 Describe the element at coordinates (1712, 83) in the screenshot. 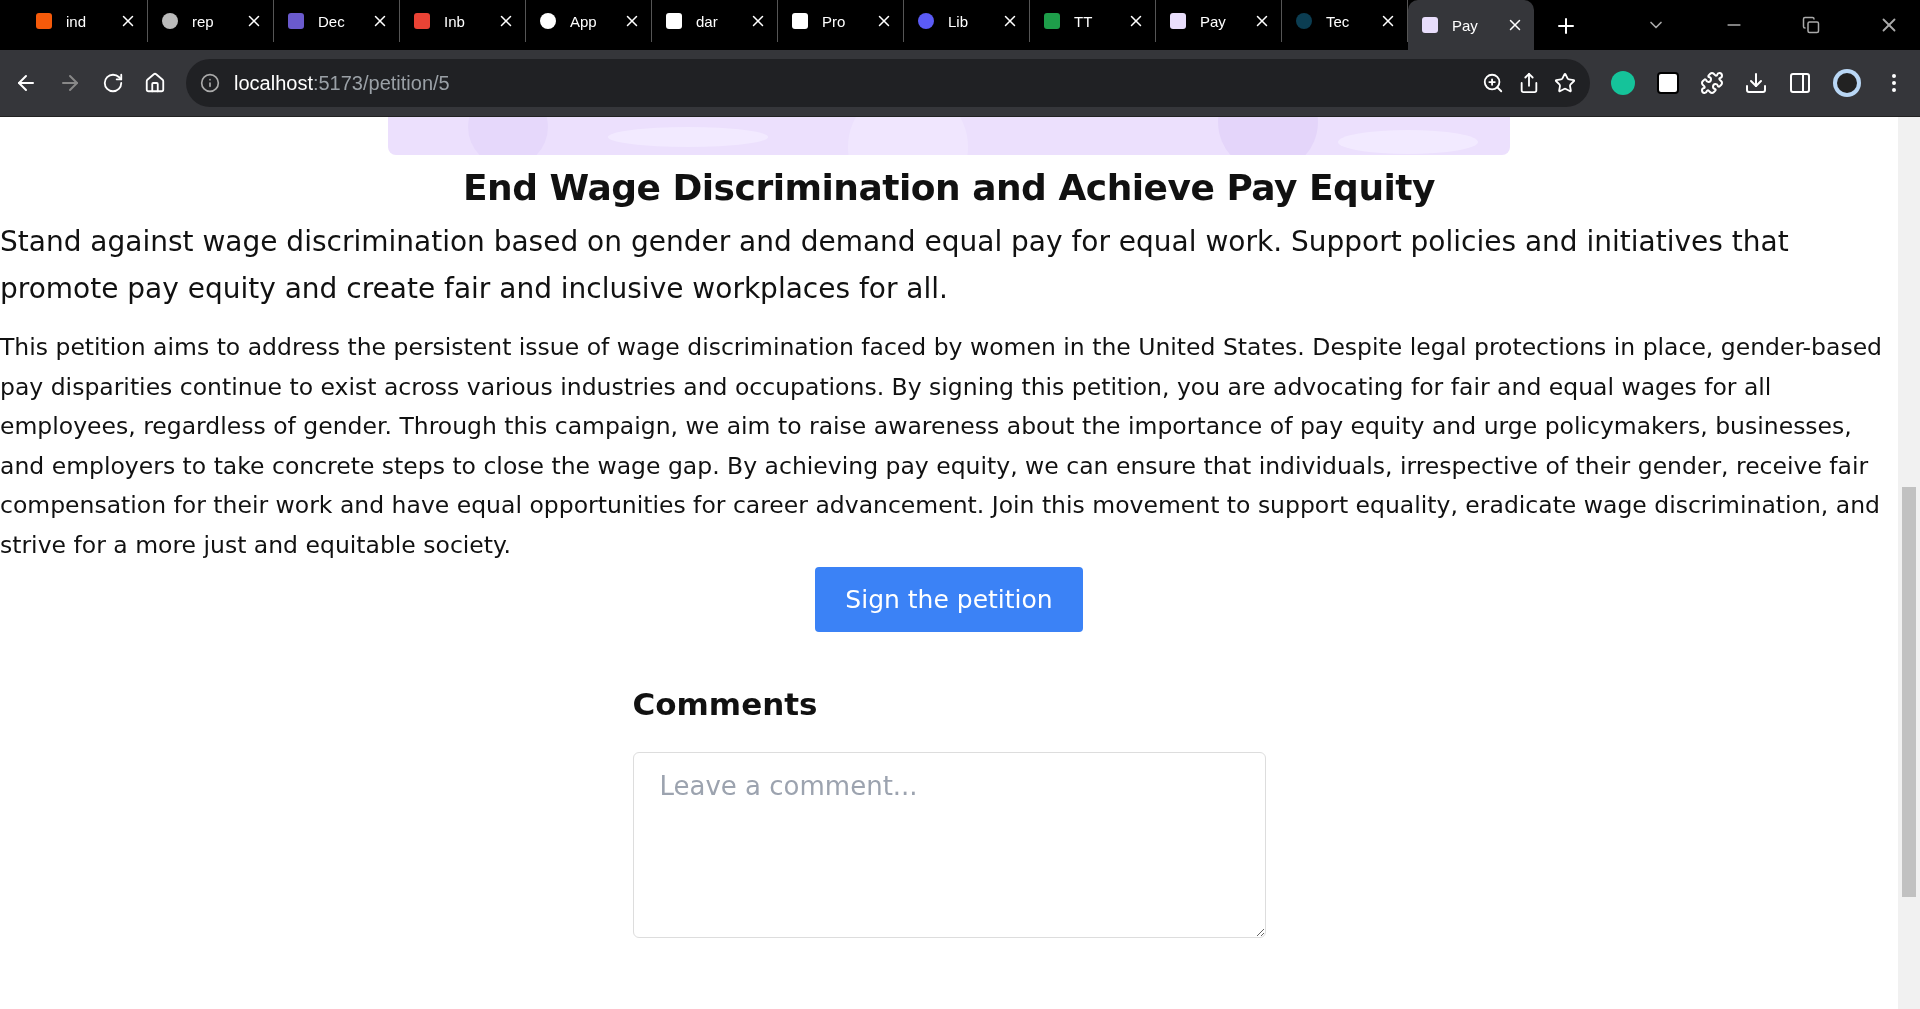

I see `puzzle-icon` at that location.